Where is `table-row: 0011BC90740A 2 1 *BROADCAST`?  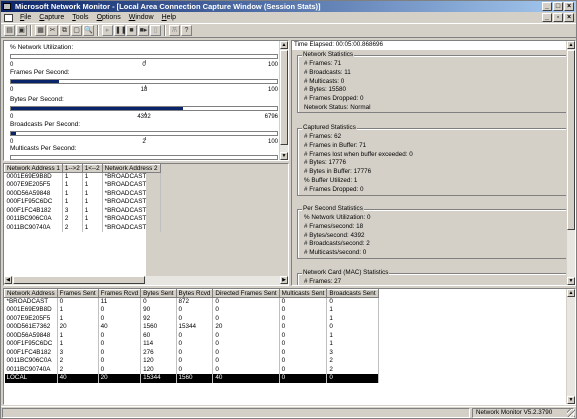 table-row: 0011BC90740A 2 1 *BROADCAST is located at coordinates (82, 227).